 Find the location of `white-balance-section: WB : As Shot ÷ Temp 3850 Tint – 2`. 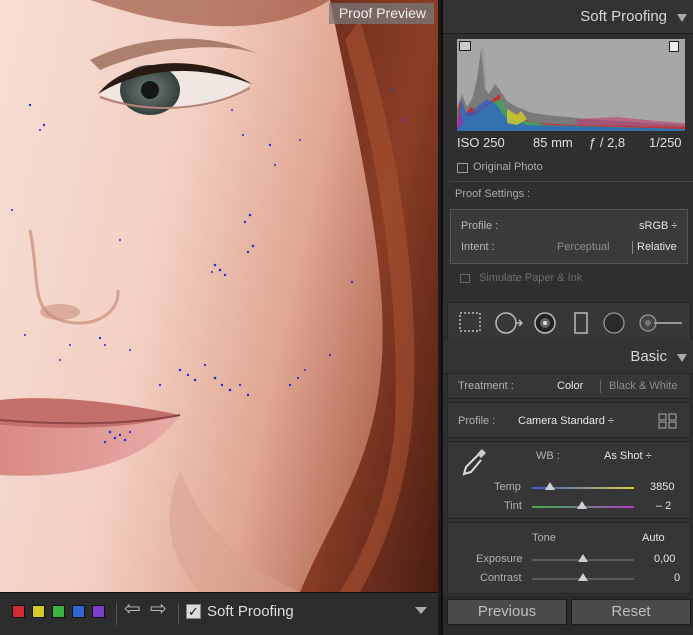

white-balance-section: WB : As Shot ÷ Temp 3850 Tint – 2 is located at coordinates (569, 480).